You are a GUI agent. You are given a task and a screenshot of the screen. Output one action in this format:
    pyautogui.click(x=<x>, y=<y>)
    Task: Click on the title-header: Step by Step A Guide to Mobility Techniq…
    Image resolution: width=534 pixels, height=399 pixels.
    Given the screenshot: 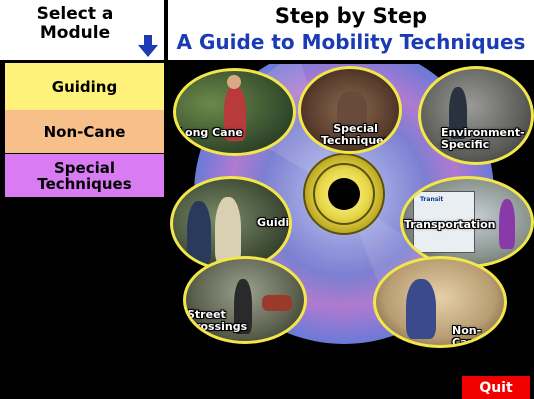 What is the action you would take?
    pyautogui.click(x=351, y=30)
    